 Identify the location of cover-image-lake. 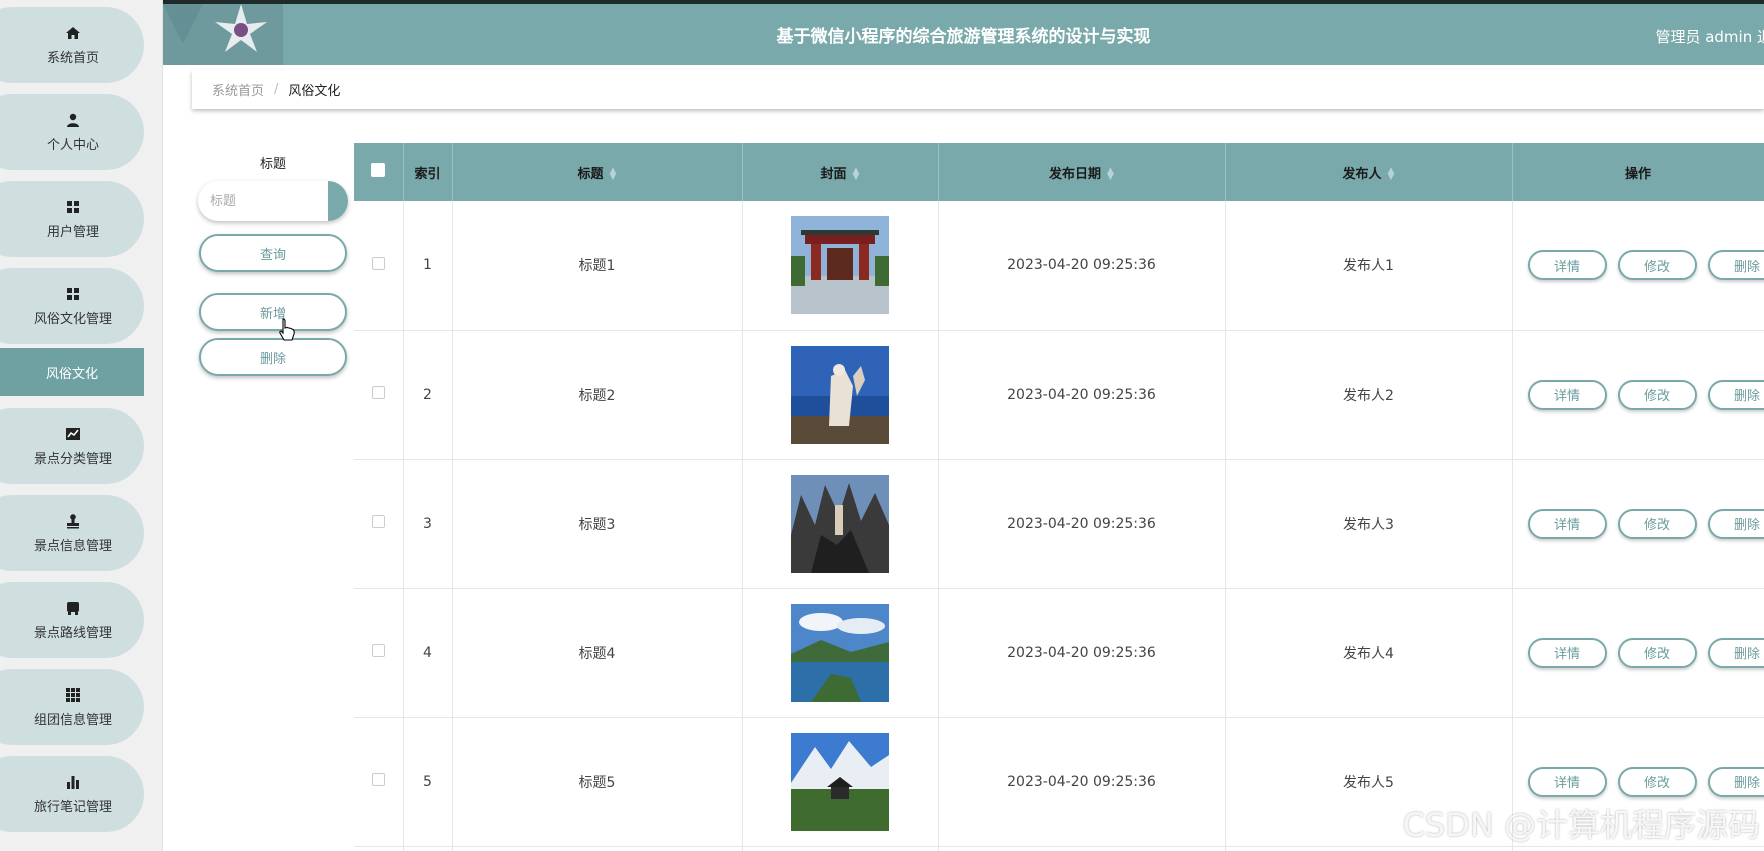
(840, 652).